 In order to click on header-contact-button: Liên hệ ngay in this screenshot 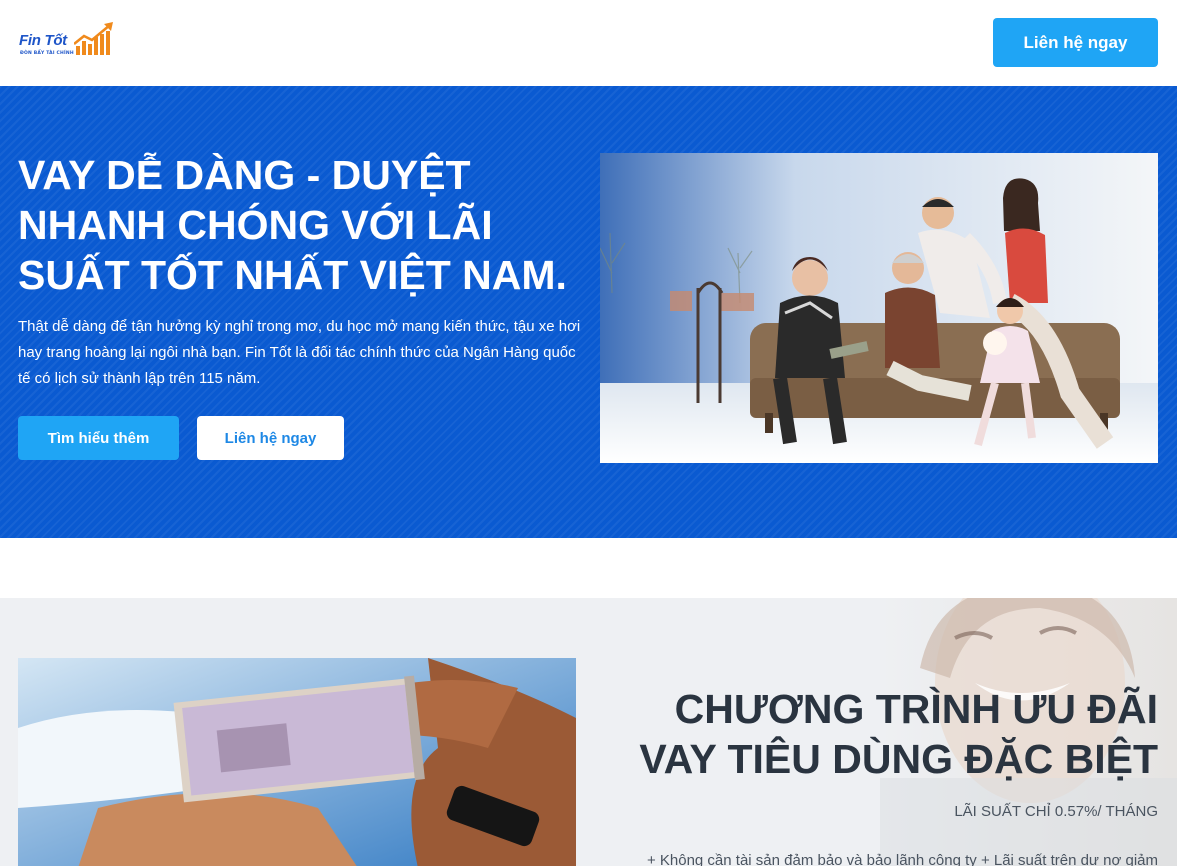, I will do `click(1075, 42)`.